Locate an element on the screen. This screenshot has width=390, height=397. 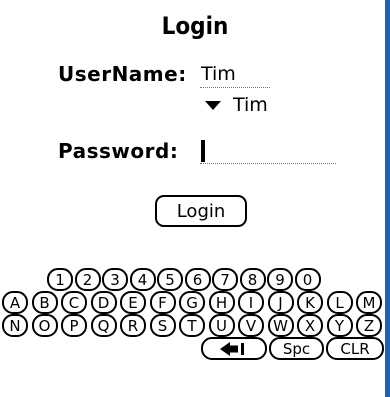
key-e: E is located at coordinates (133, 302).